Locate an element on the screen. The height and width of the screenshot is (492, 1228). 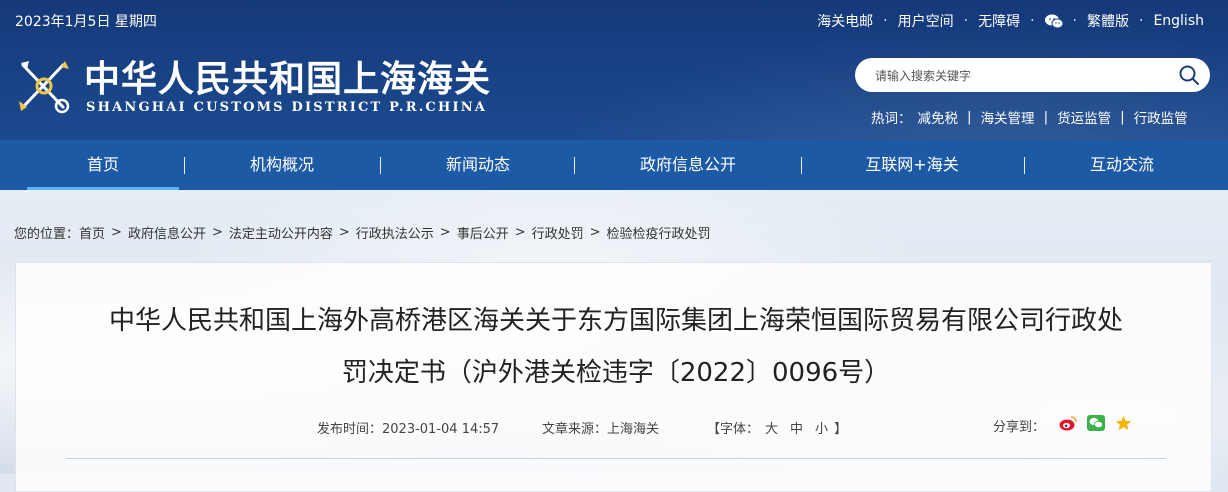
link-traditional-chinese: 繁體版 is located at coordinates (1108, 21).